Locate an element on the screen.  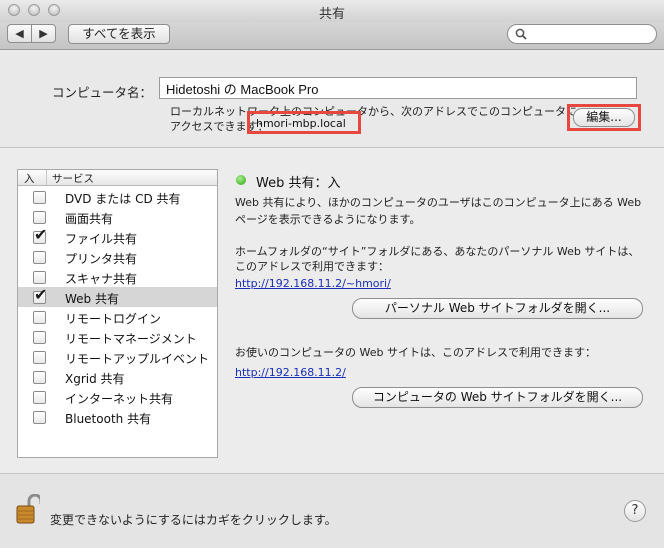
web-sharing-status: Web 共有：入 is located at coordinates (298, 183).